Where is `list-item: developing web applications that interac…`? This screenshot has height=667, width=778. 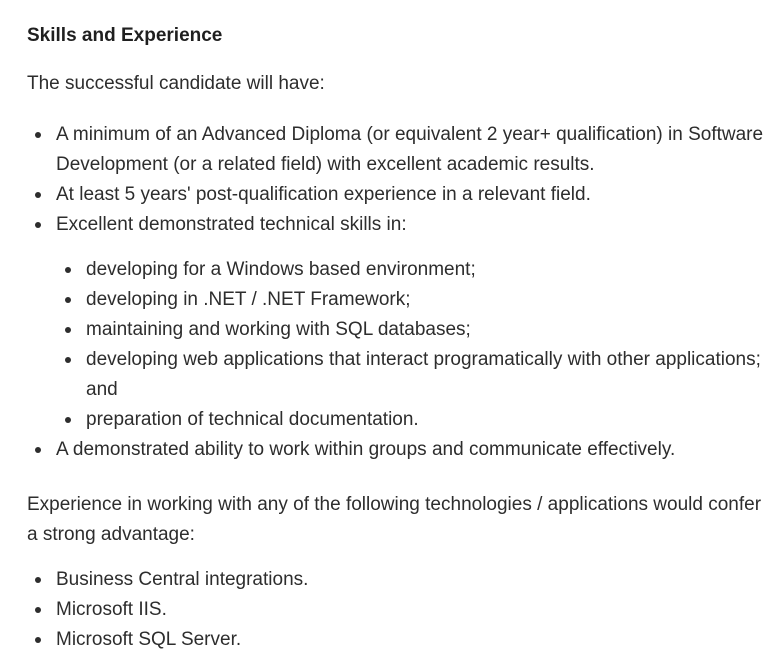 list-item: developing web applications that interac… is located at coordinates (411, 375).